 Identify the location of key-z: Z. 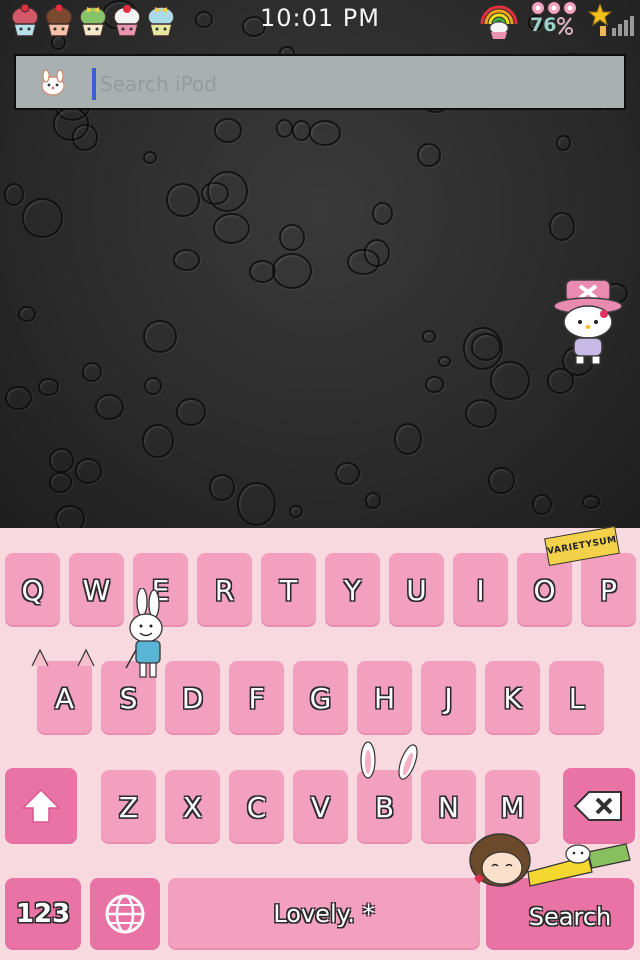
(128, 807).